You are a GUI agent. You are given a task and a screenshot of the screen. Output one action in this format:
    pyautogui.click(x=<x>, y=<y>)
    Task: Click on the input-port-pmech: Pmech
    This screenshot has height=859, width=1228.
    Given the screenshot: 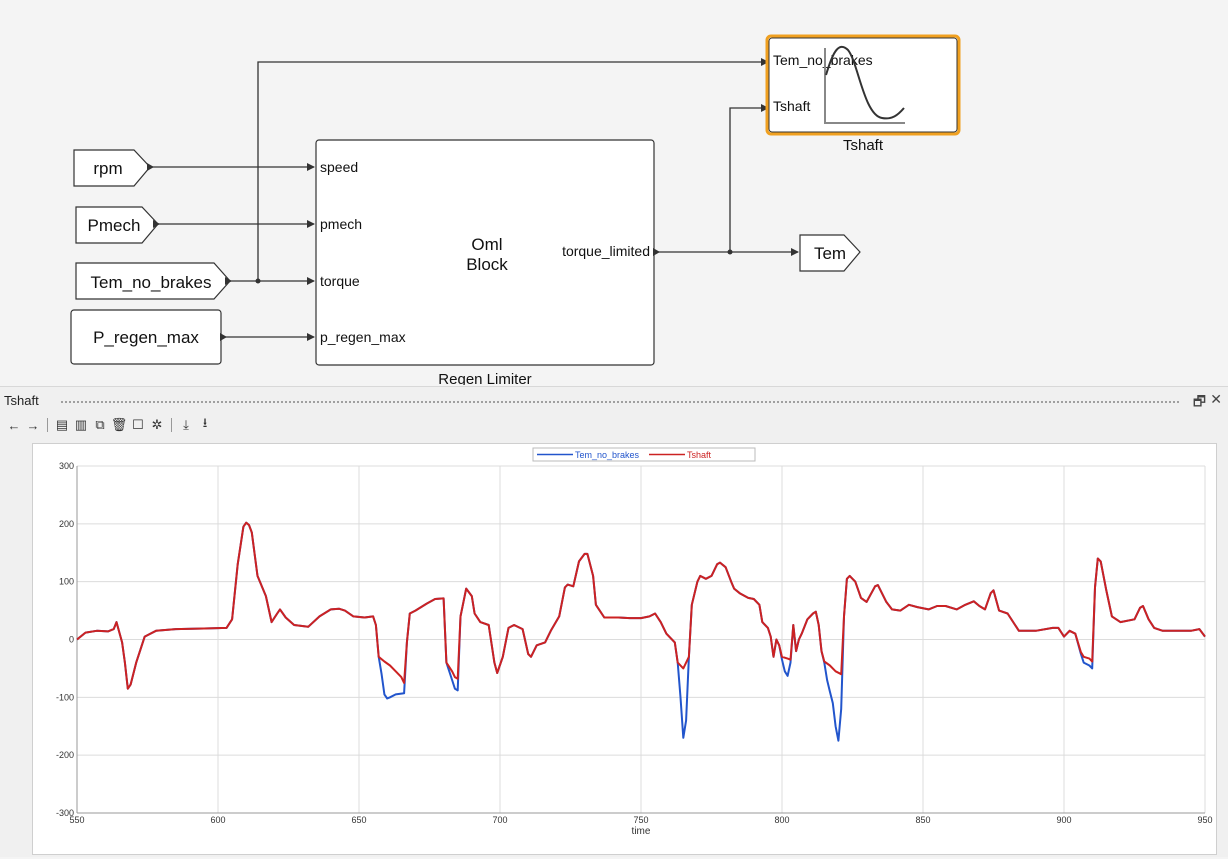 What is the action you would take?
    pyautogui.click(x=117, y=225)
    